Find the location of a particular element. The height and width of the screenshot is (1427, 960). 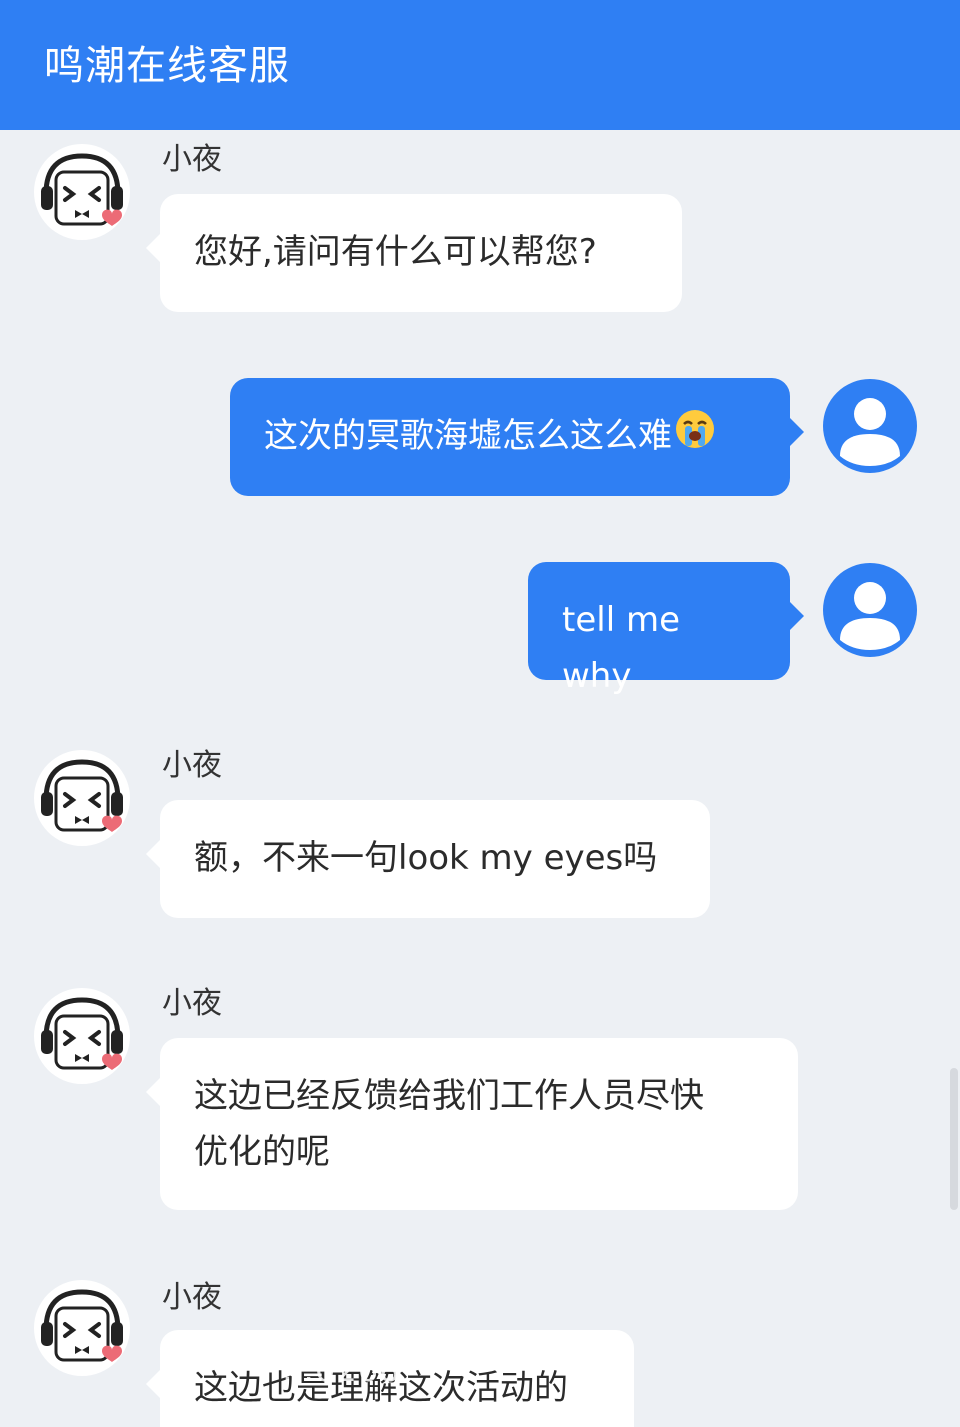

user-message-bubble: tell me why is located at coordinates (666, 629).